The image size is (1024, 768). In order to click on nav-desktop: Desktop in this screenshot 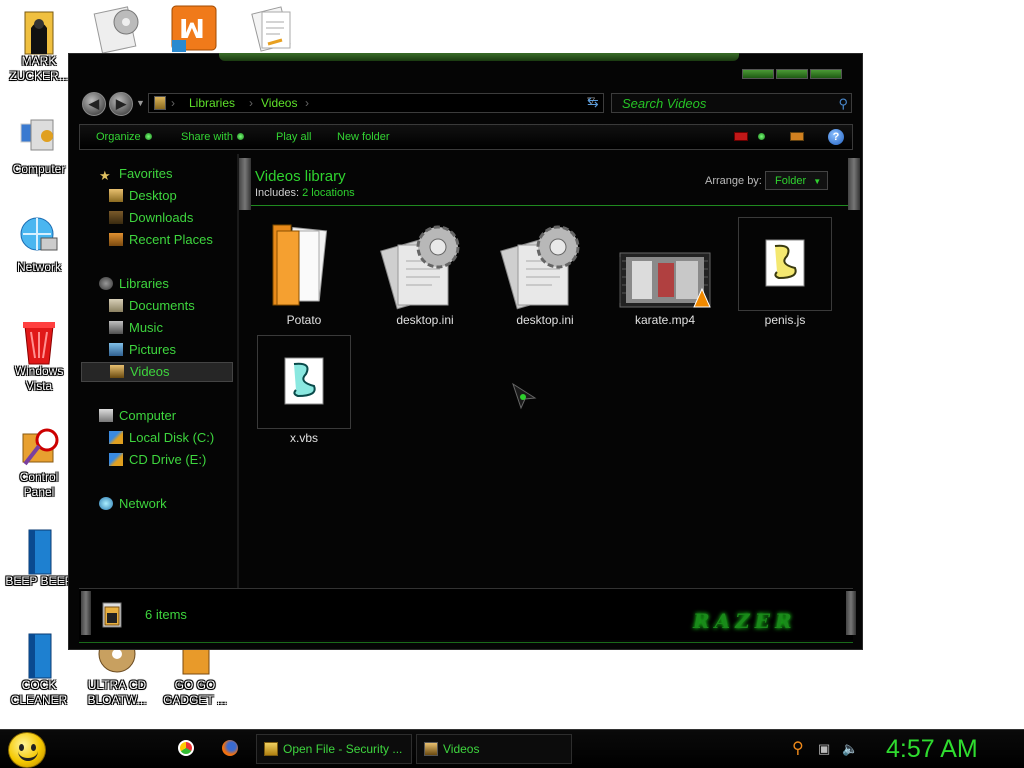, I will do `click(143, 195)`.